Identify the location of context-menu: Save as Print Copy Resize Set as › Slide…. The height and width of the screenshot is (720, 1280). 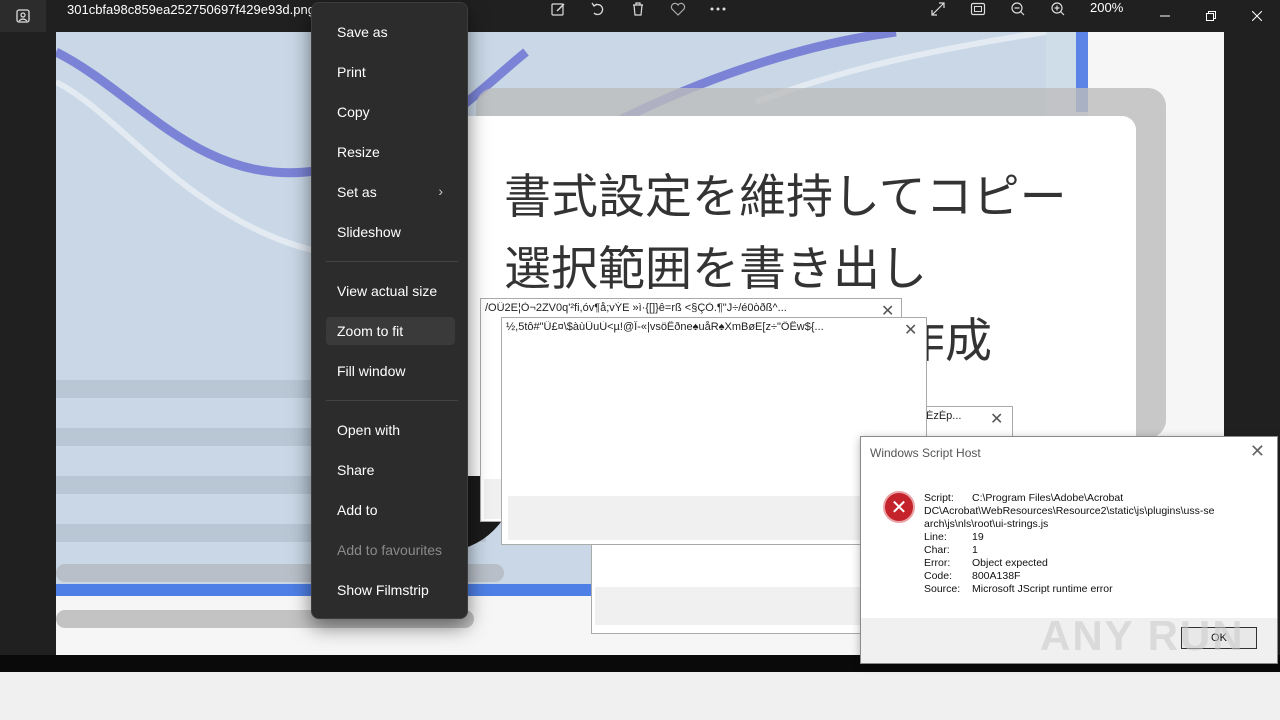
(389, 310).